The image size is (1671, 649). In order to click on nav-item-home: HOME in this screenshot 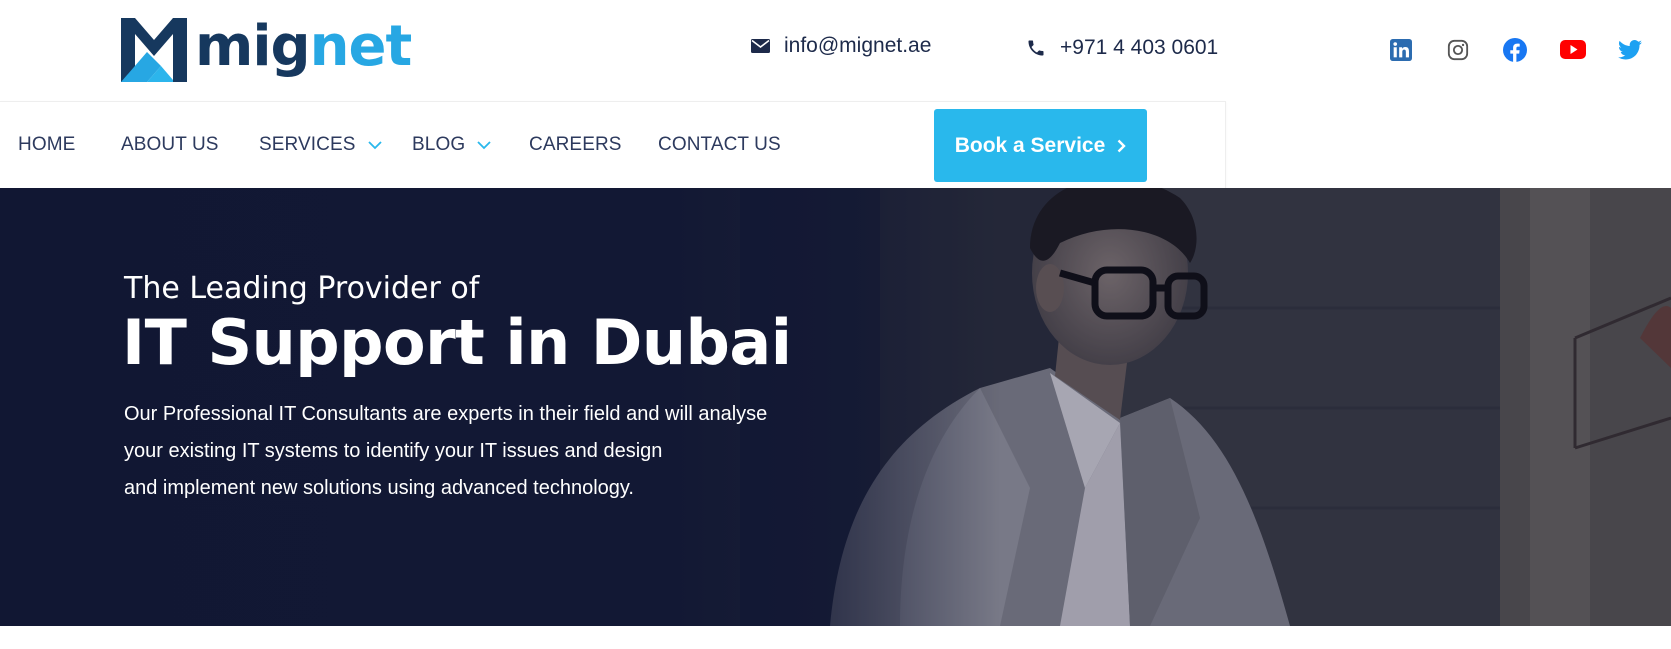, I will do `click(46, 145)`.